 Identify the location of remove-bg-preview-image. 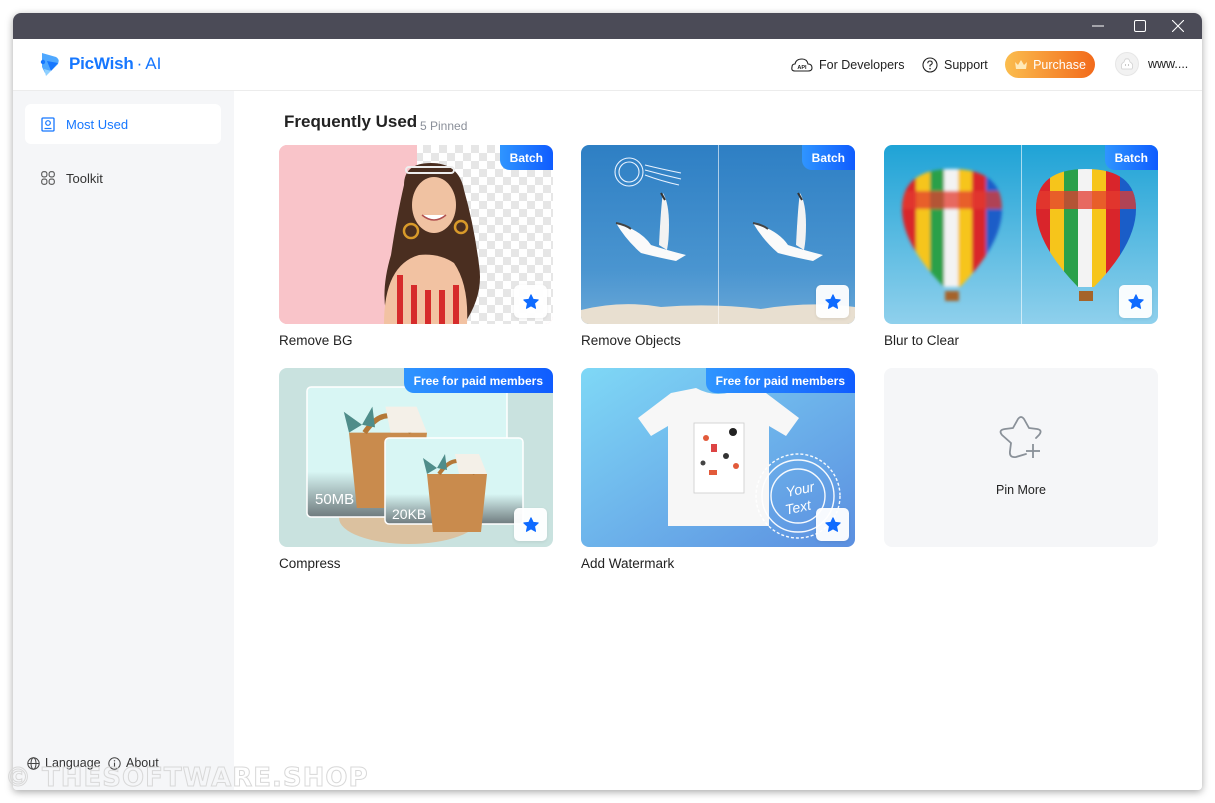
(416, 234).